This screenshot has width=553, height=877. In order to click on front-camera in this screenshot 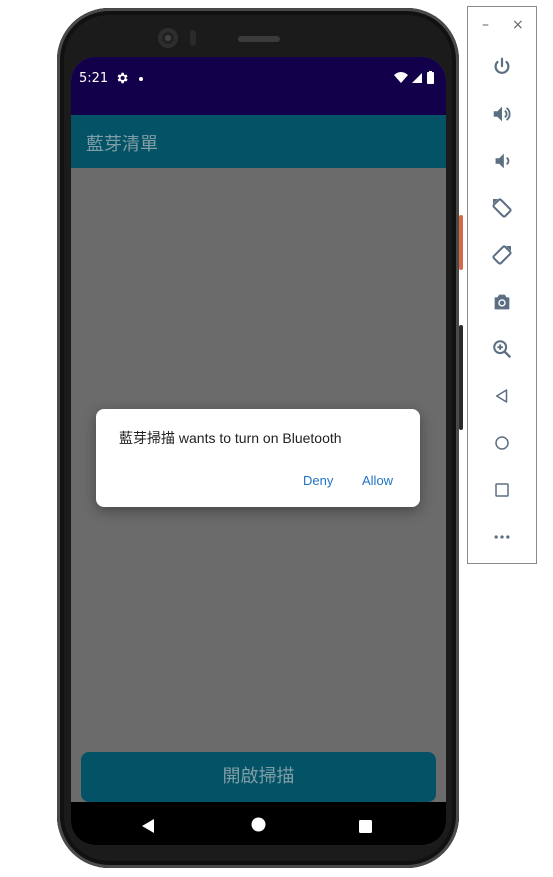, I will do `click(168, 38)`.